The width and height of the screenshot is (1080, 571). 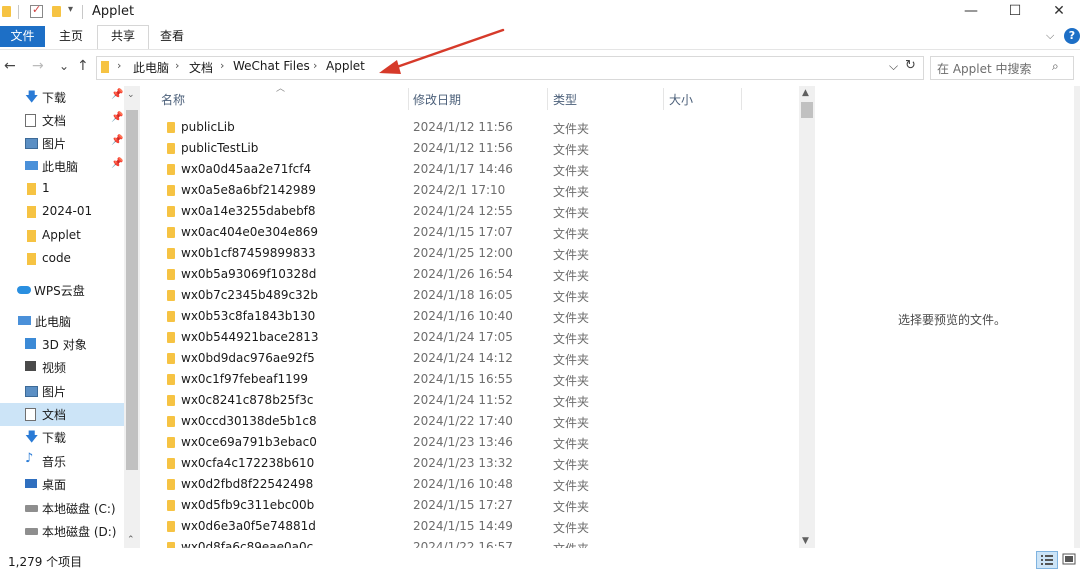 I want to click on tab-view: 查看, so click(x=172, y=36).